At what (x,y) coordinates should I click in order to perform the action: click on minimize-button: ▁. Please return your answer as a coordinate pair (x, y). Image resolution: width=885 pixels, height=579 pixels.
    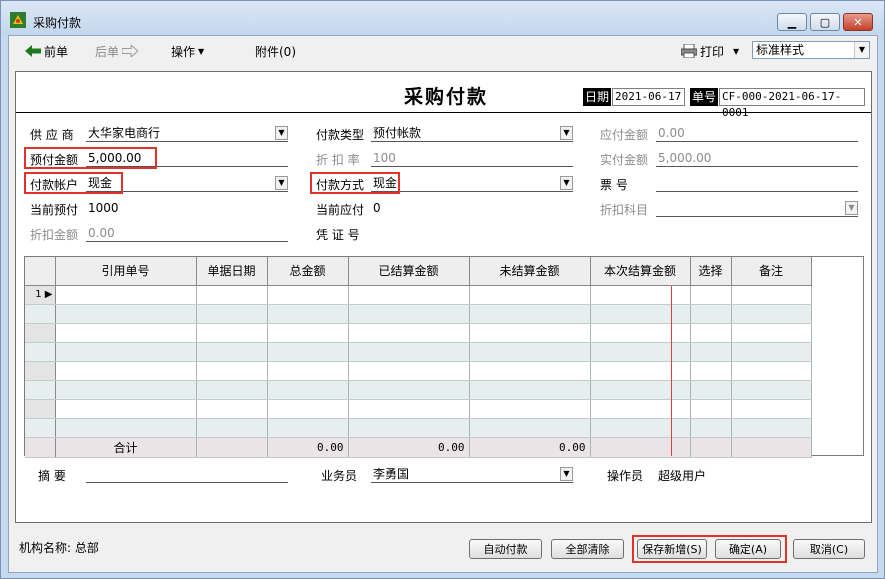
    Looking at the image, I should click on (792, 22).